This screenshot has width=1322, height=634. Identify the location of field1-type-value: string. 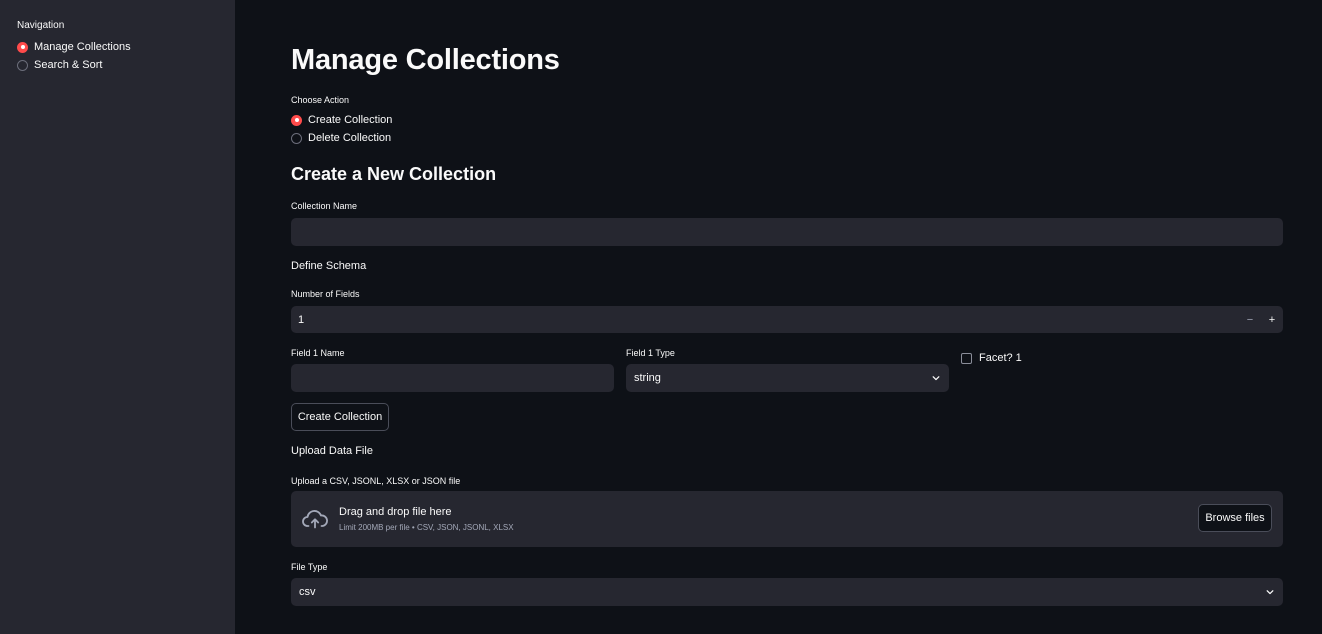
(647, 378).